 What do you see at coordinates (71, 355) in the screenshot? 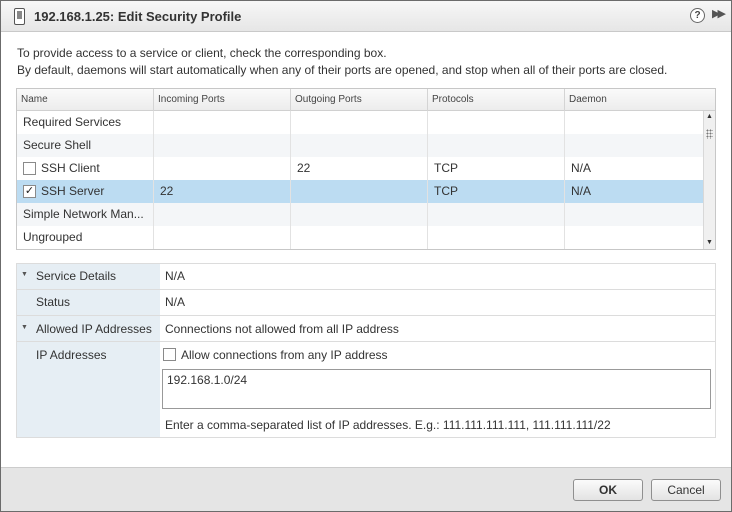
I see `ip-addresses-label: IP Addresses` at bounding box center [71, 355].